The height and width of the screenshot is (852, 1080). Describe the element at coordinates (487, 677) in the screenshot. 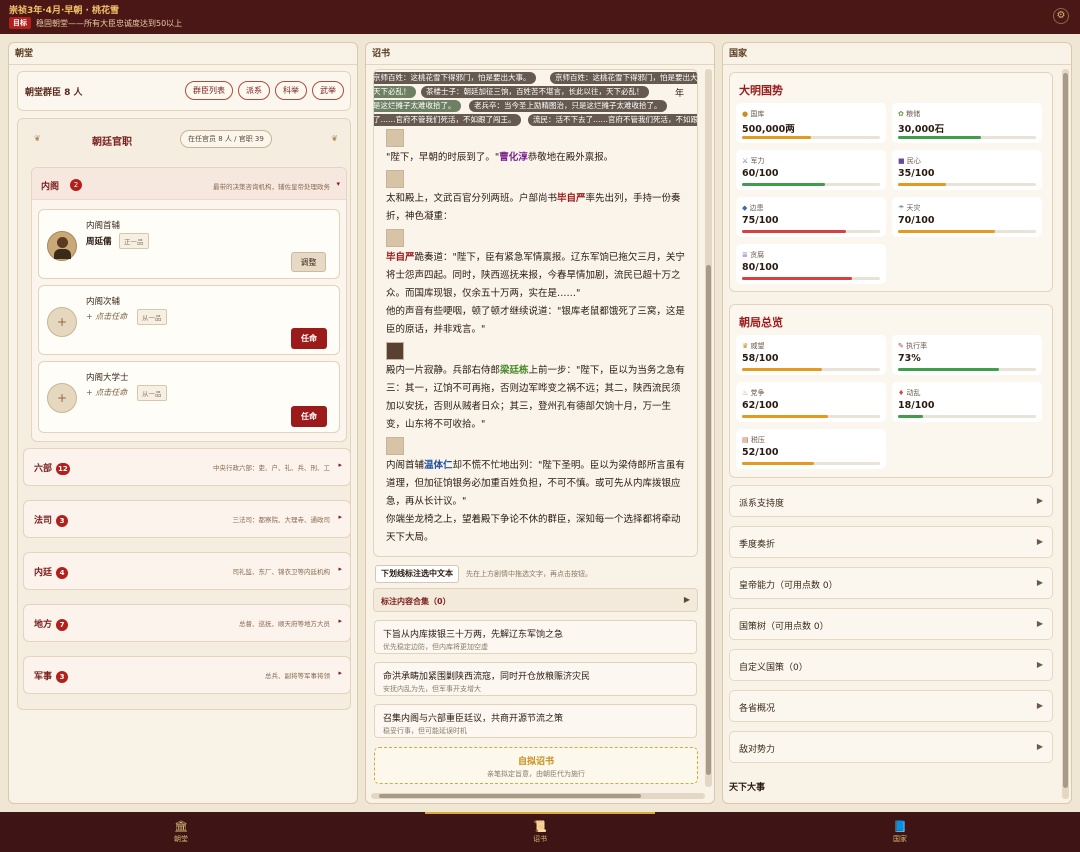

I see `choice-main: 命洪承畴加紧围剿陕西流寇，同时开仓放粮赈济灾民` at that location.